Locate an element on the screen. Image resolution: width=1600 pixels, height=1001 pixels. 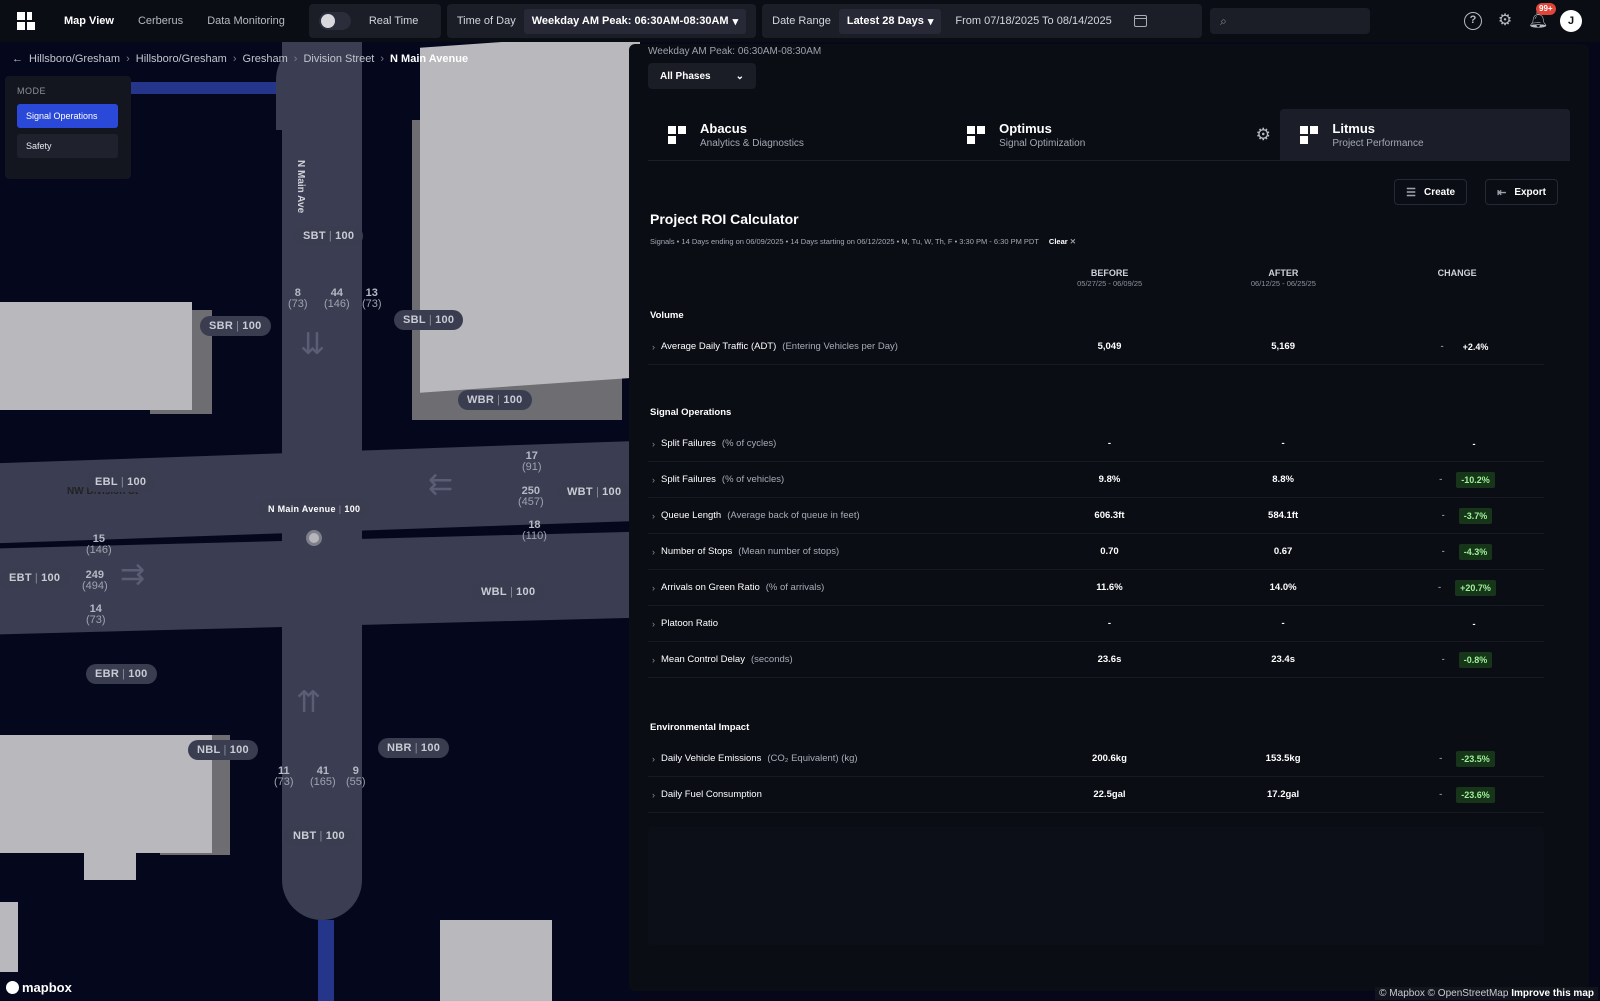
back-arrow-icon: ← is located at coordinates (17, 59).